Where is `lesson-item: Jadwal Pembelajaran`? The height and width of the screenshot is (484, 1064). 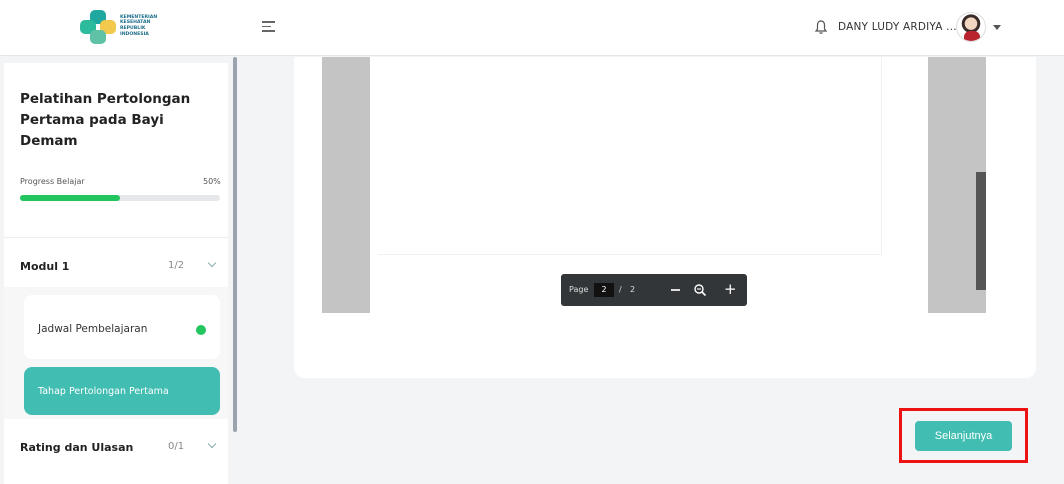
lesson-item: Jadwal Pembelajaran is located at coordinates (122, 327).